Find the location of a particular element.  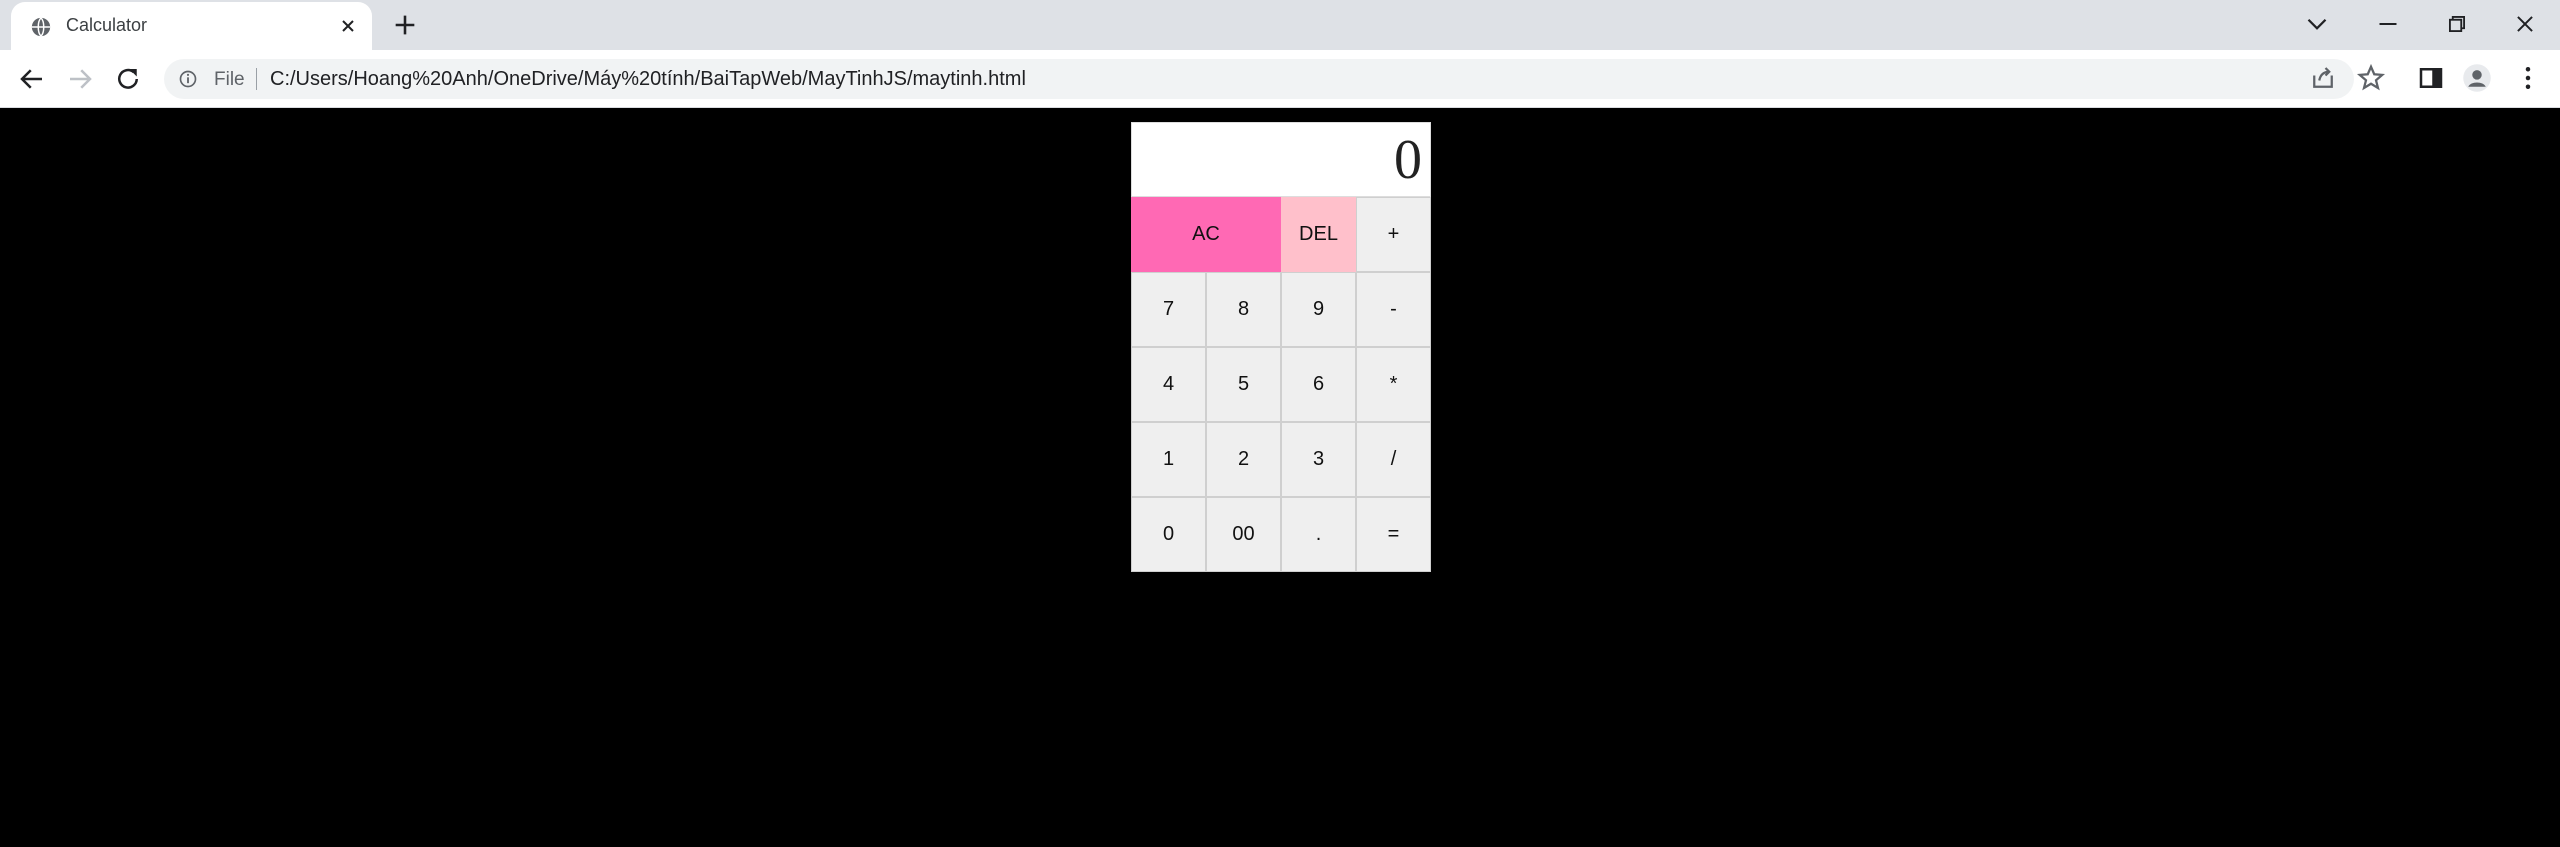

bookmark-star-icon is located at coordinates (2371, 78).